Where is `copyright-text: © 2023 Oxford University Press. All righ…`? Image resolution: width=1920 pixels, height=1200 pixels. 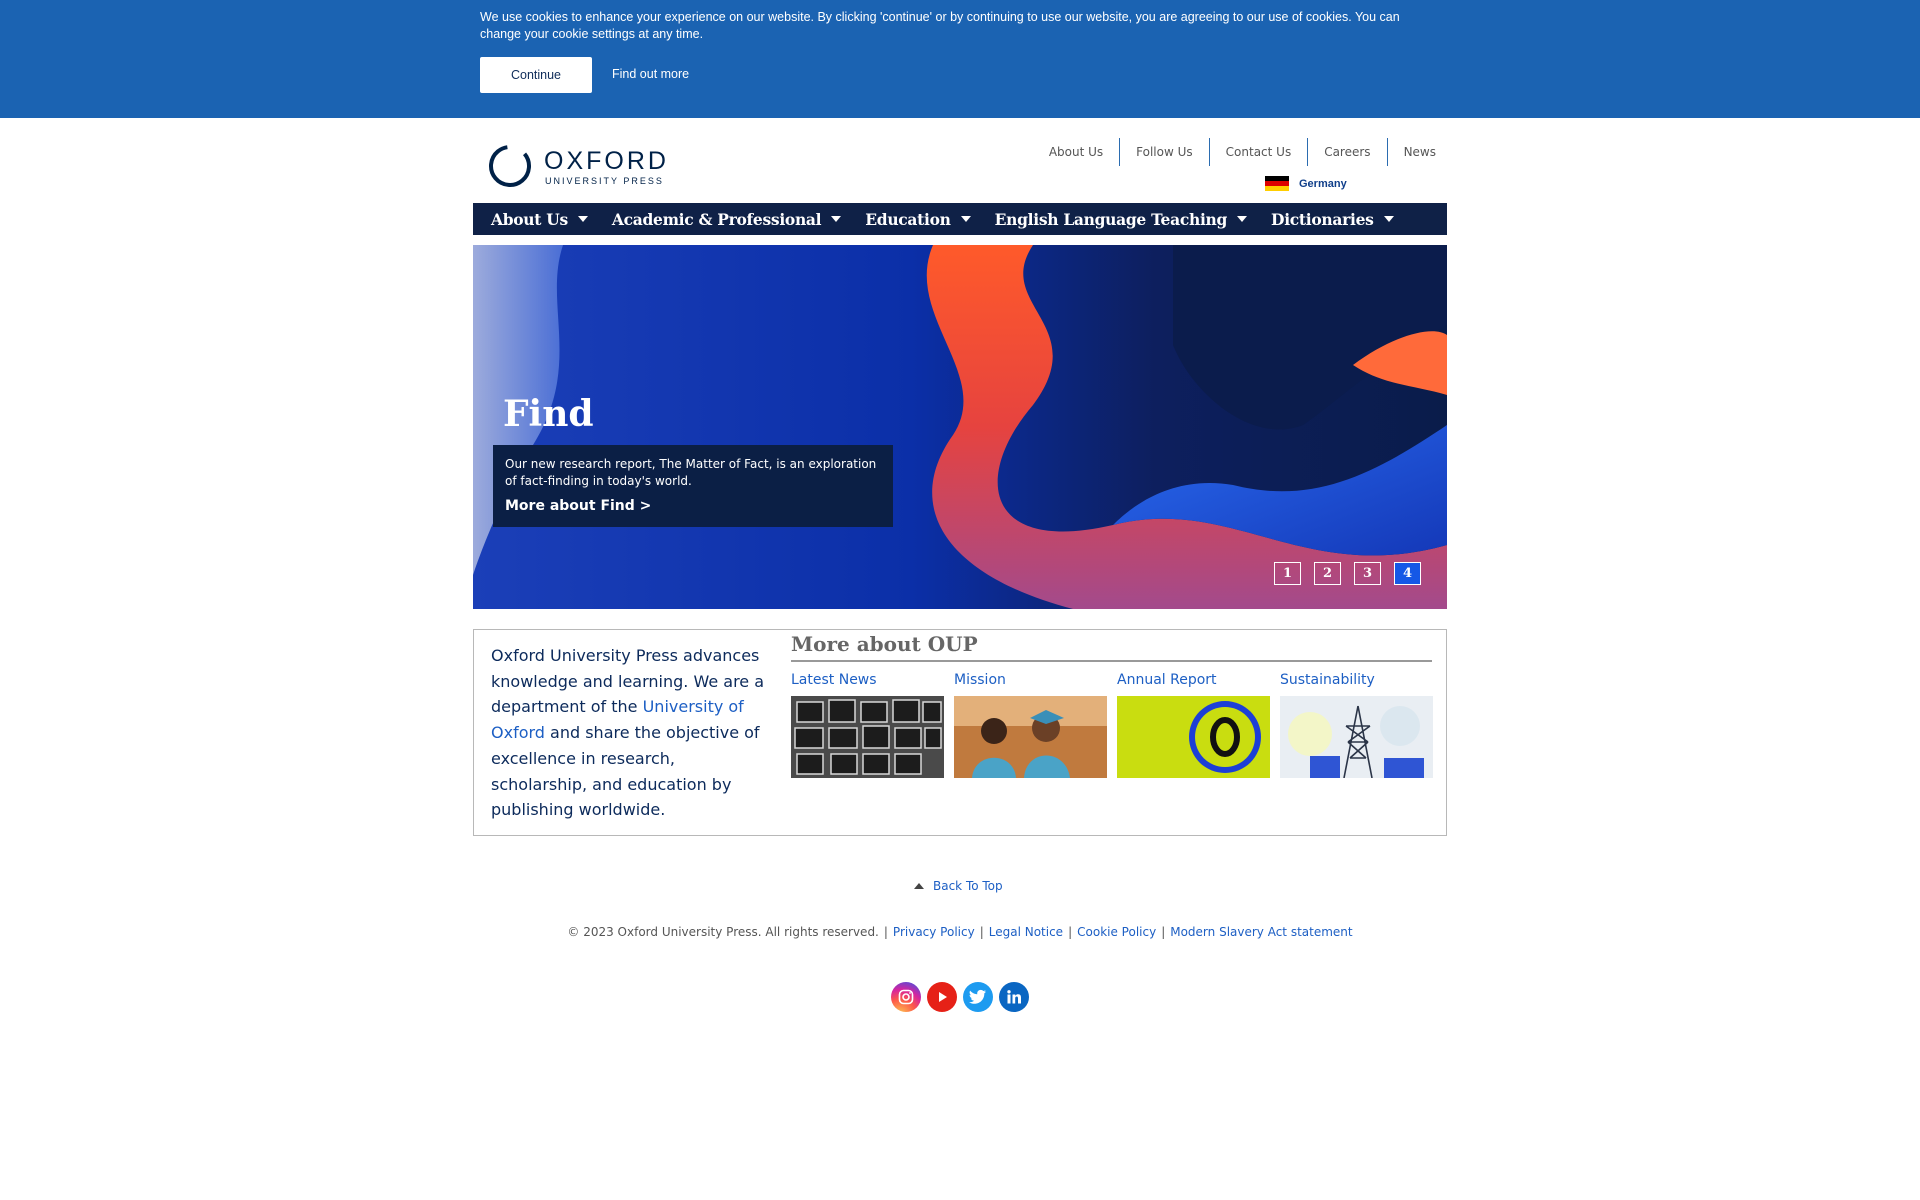
copyright-text: © 2023 Oxford University Press. All righ… is located at coordinates (723, 932).